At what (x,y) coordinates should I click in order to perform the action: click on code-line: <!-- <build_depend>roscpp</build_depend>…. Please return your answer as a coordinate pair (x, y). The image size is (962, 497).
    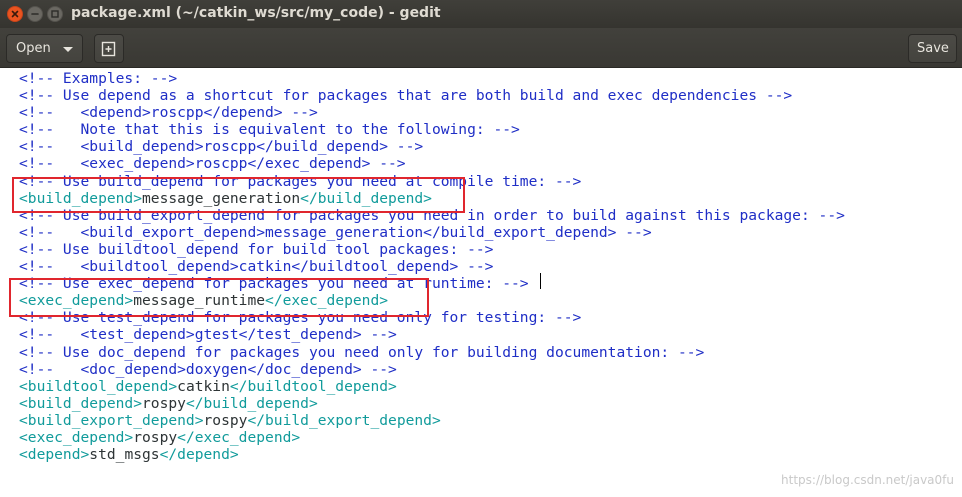
    Looking at the image, I should click on (432, 146).